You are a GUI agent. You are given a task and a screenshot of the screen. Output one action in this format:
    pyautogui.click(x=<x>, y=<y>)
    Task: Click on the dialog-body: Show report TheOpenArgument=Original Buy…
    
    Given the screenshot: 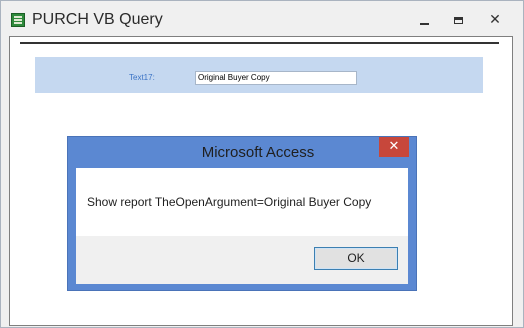 What is the action you would take?
    pyautogui.click(x=242, y=202)
    